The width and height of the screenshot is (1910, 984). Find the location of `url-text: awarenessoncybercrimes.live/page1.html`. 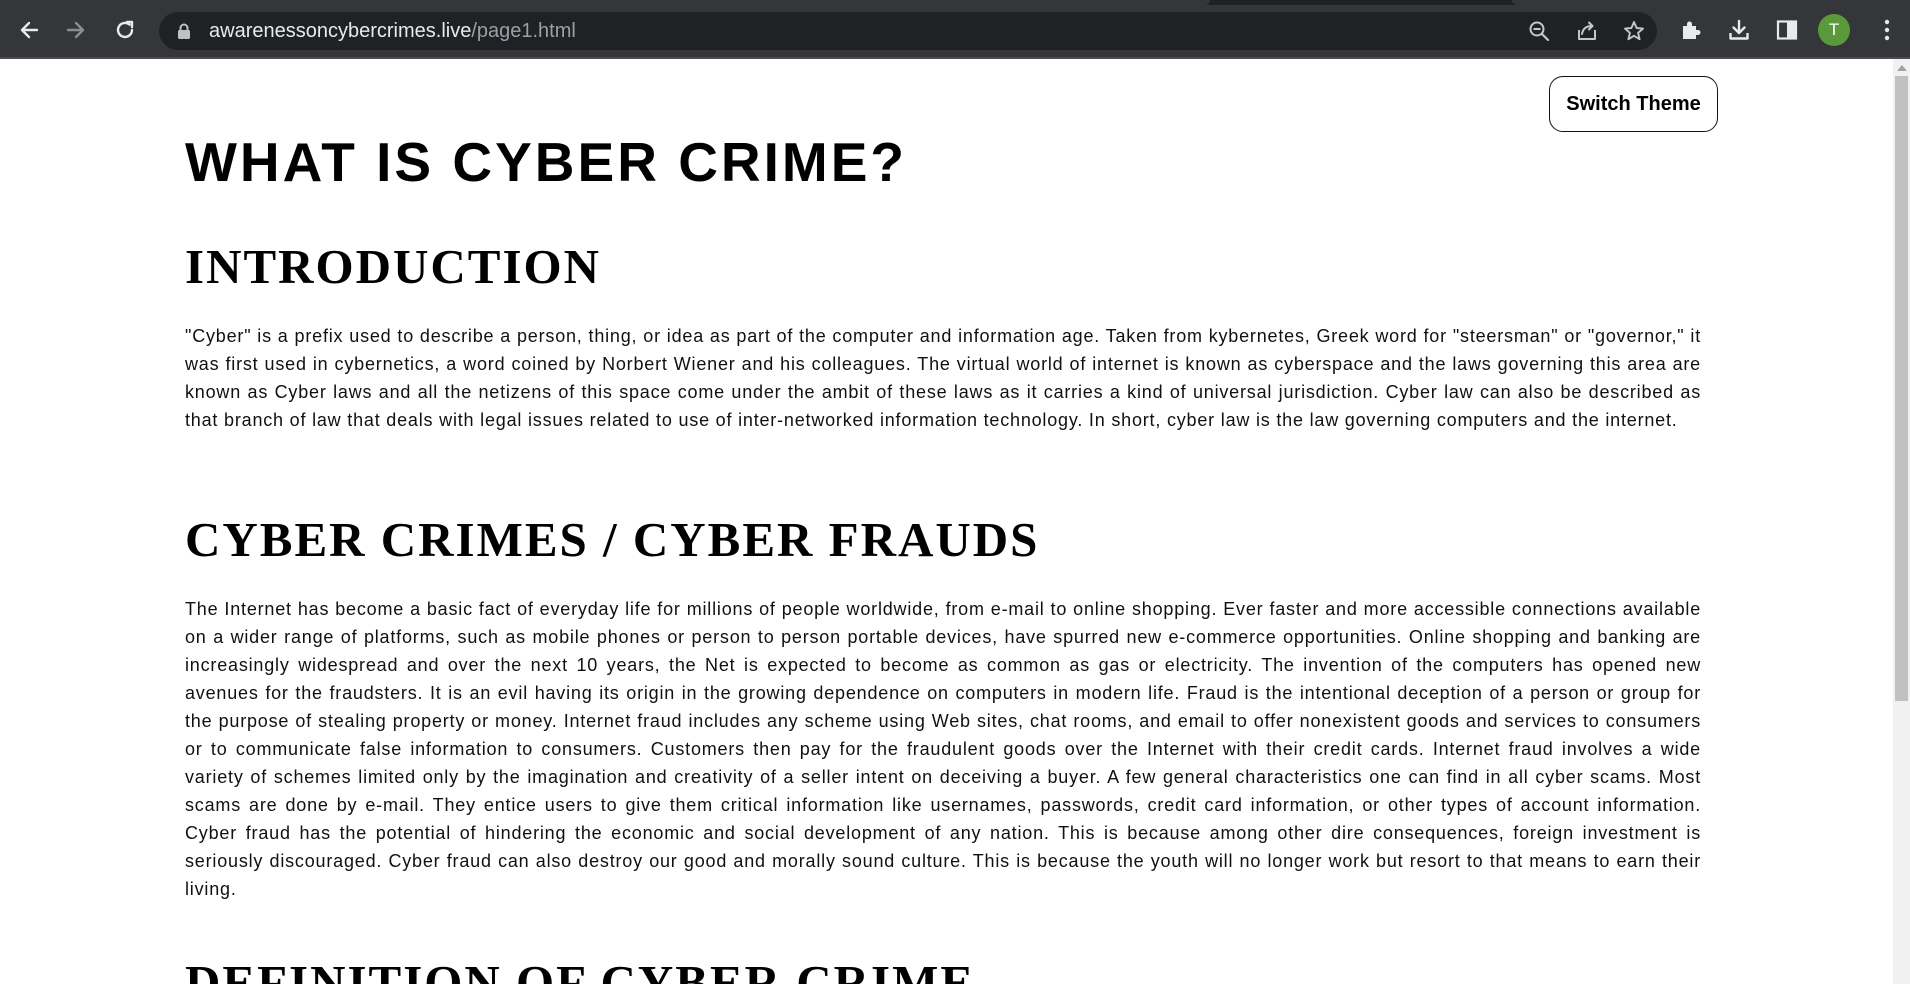

url-text: awarenessoncybercrimes.live/page1.html is located at coordinates (392, 31).